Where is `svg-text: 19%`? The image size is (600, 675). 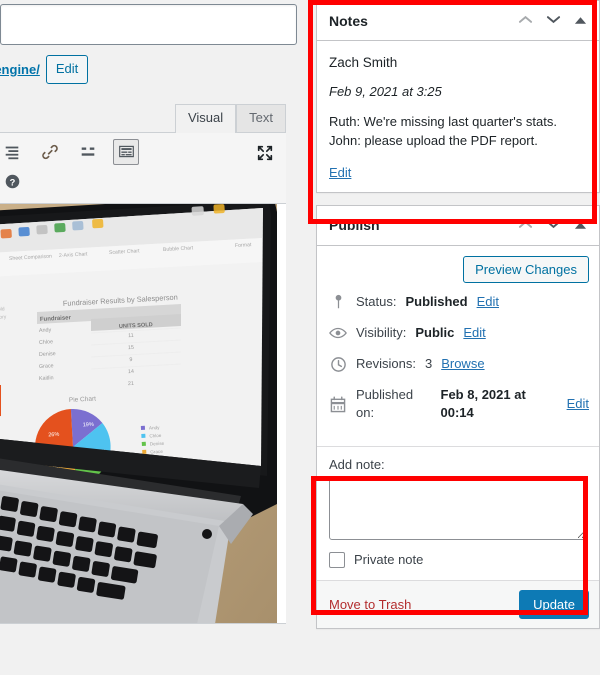 svg-text: 19% is located at coordinates (88, 425).